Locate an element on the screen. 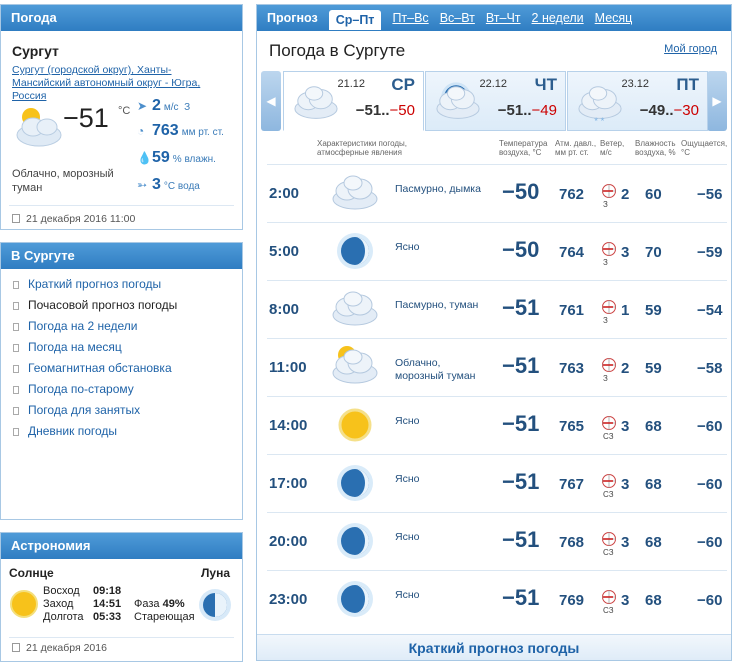 The height and width of the screenshot is (669, 739). table-row: 17:00 Ясно −51 767 СЗ 3 68 −60 is located at coordinates (497, 483).